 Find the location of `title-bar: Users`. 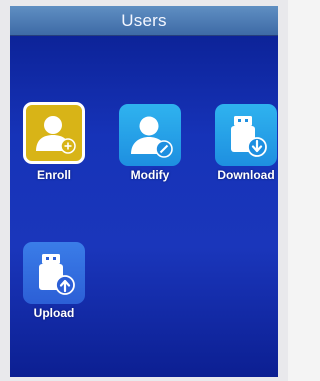

title-bar: Users is located at coordinates (144, 21).